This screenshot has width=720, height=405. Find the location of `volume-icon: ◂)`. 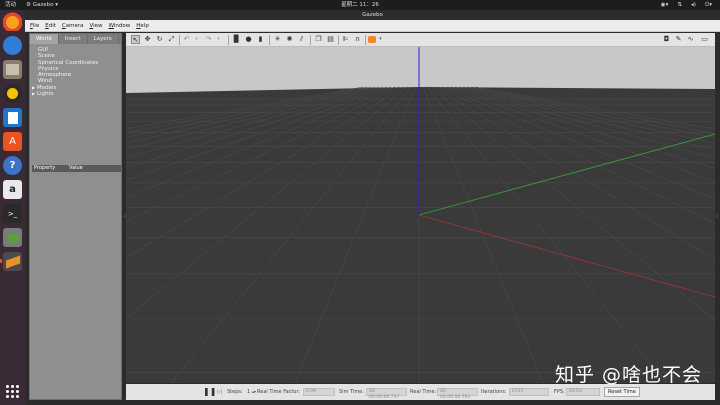

volume-icon: ◂) is located at coordinates (693, 5).